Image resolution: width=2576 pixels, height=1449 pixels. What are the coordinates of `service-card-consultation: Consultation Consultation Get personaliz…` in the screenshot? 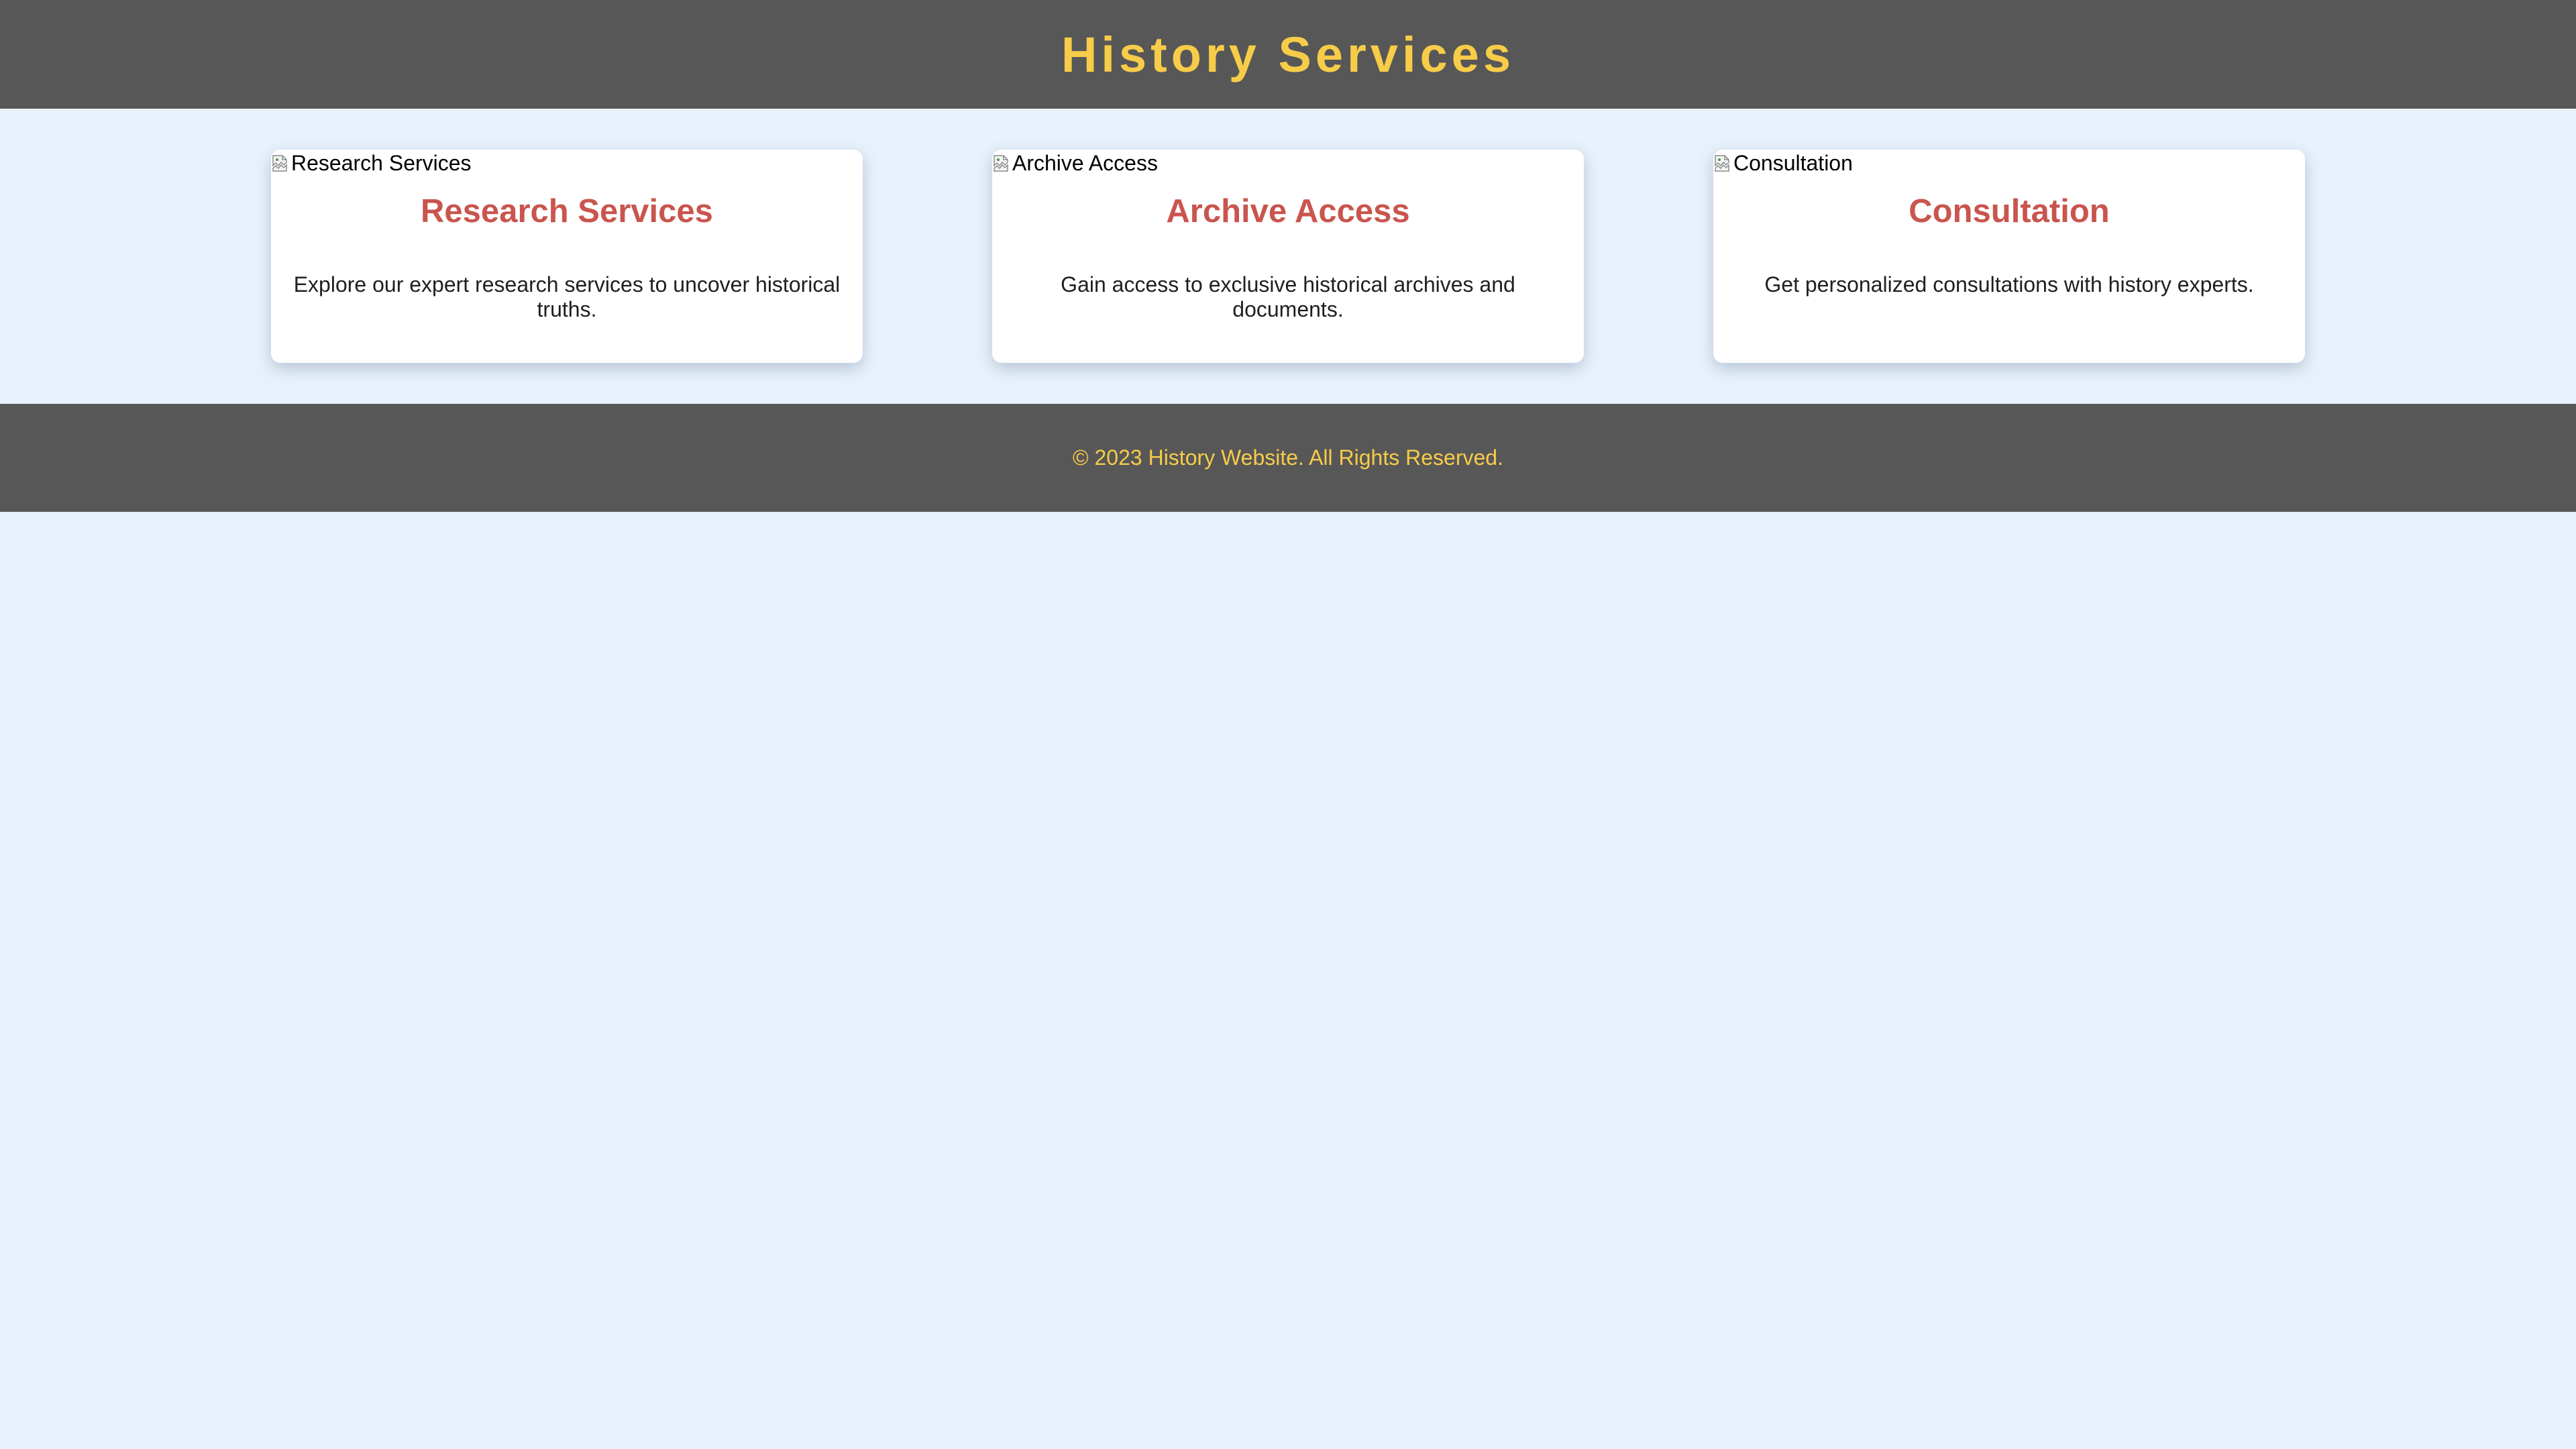 It's located at (2009, 256).